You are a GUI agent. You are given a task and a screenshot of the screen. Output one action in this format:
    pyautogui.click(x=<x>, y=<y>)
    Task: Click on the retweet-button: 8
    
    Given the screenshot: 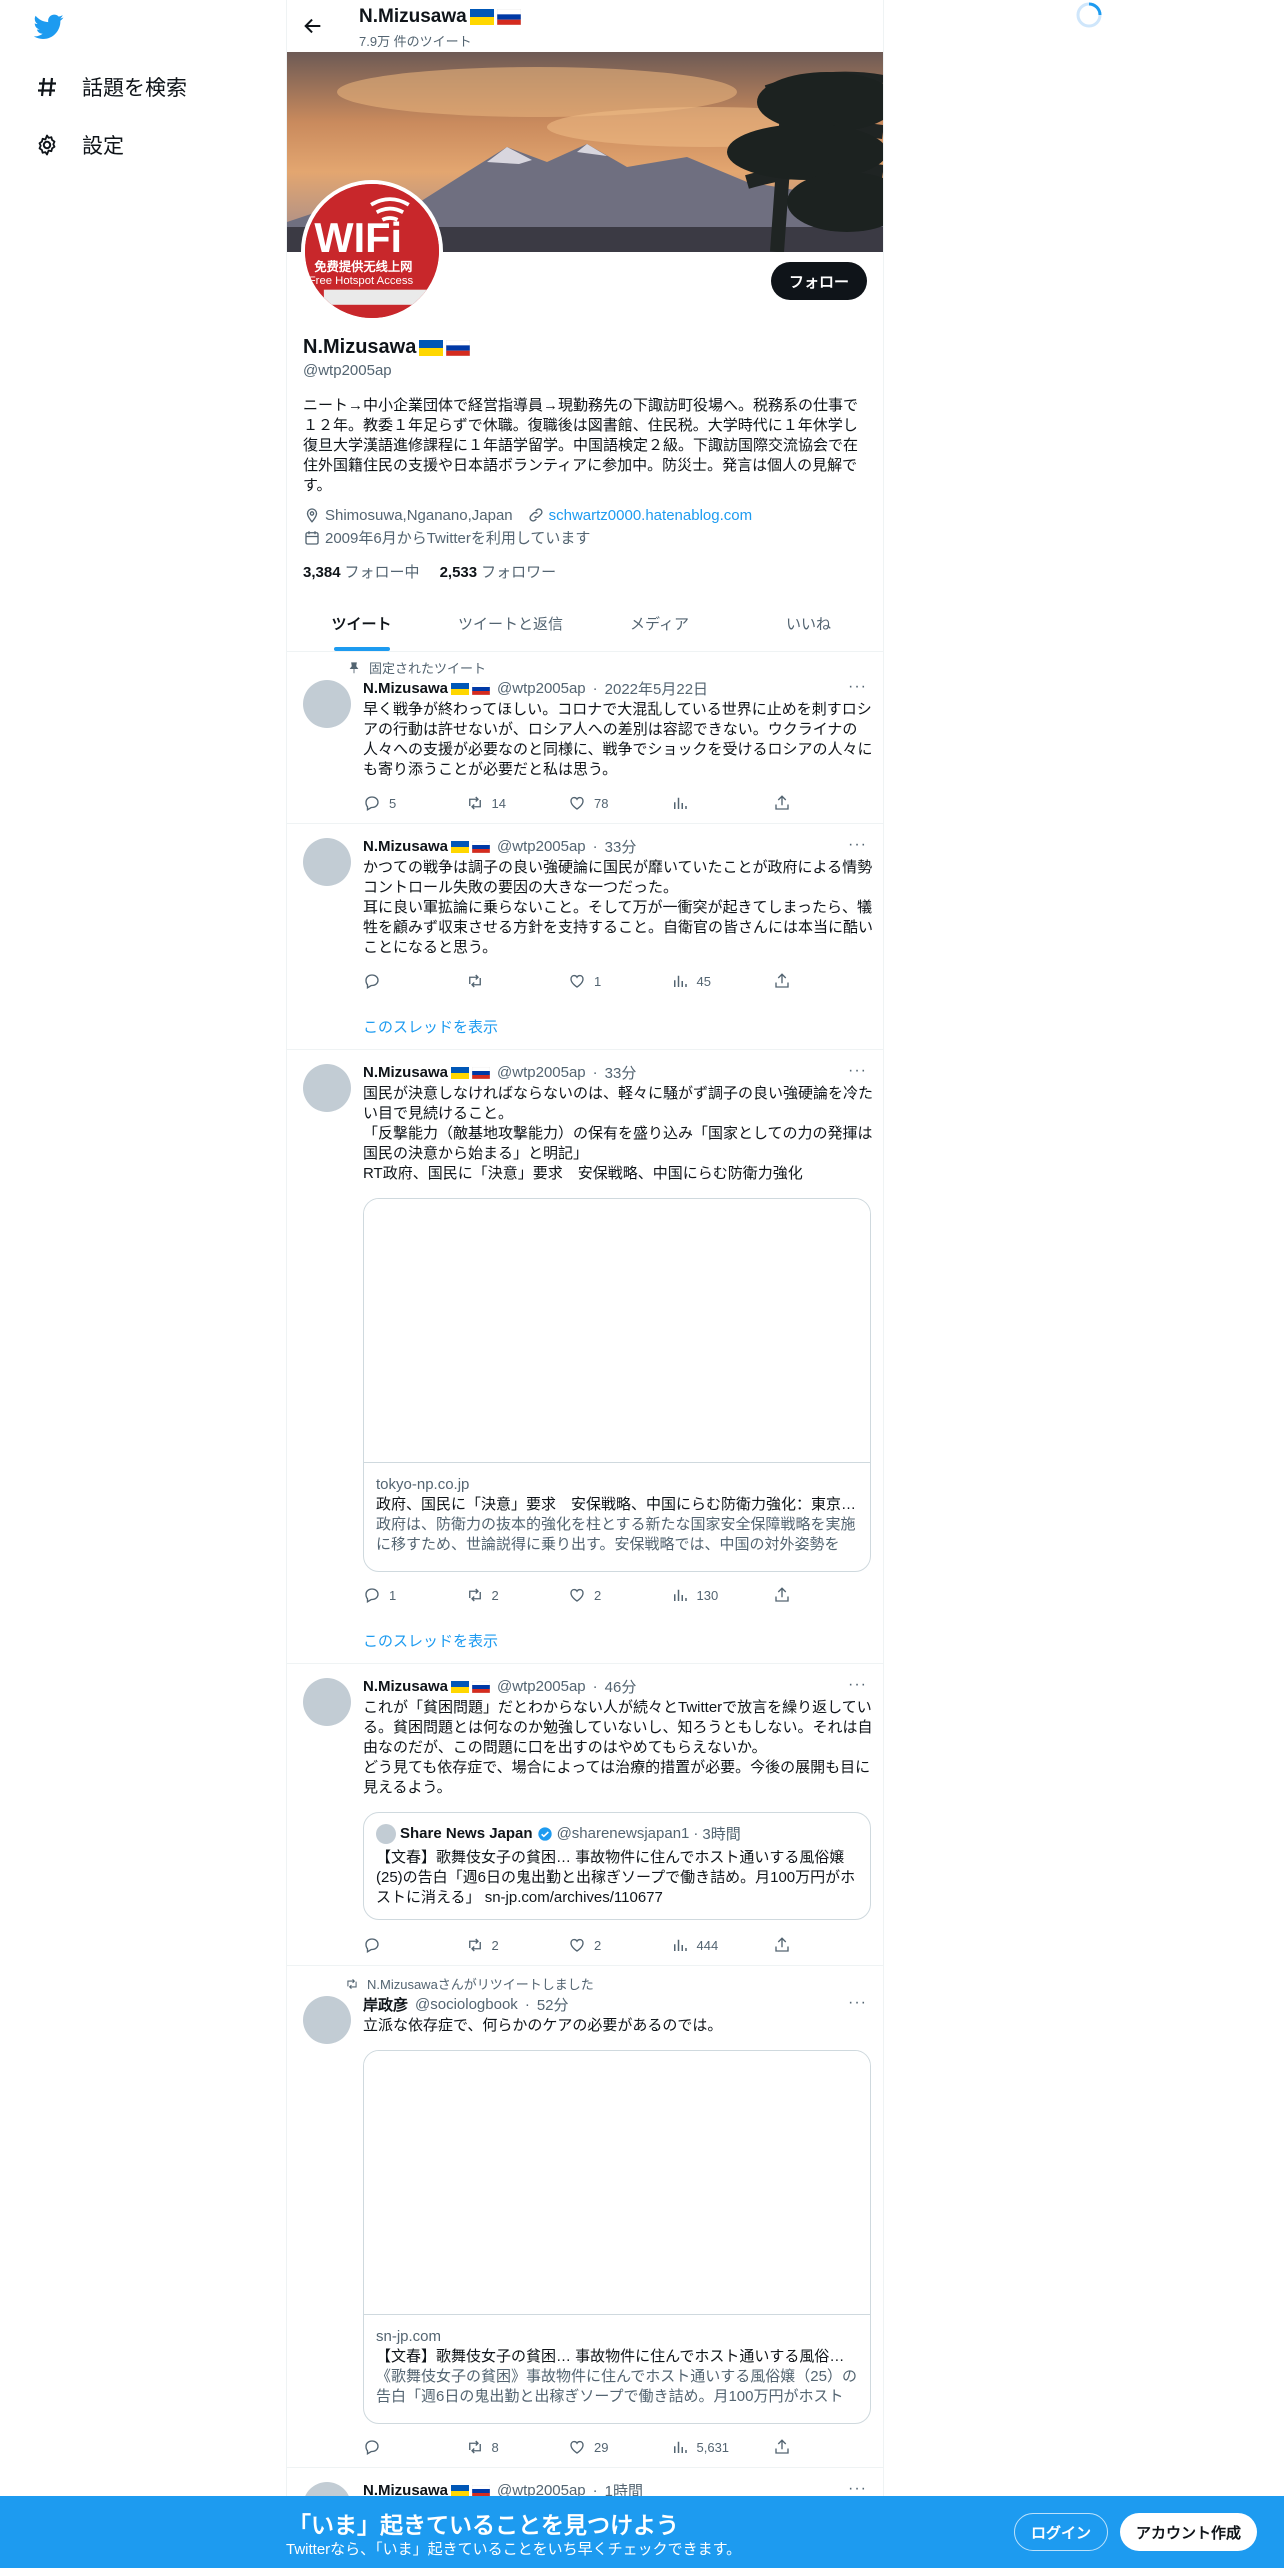 What is the action you would take?
    pyautogui.click(x=496, y=2447)
    